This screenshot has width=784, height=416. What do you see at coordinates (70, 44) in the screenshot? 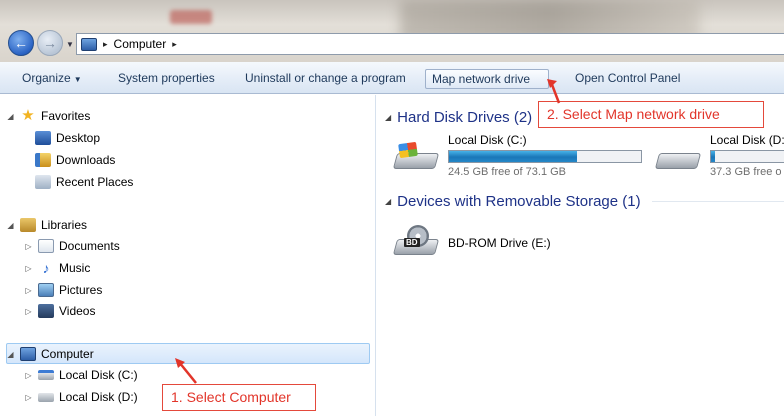
I see `recent-pages-dropdown-icon: ▼` at bounding box center [70, 44].